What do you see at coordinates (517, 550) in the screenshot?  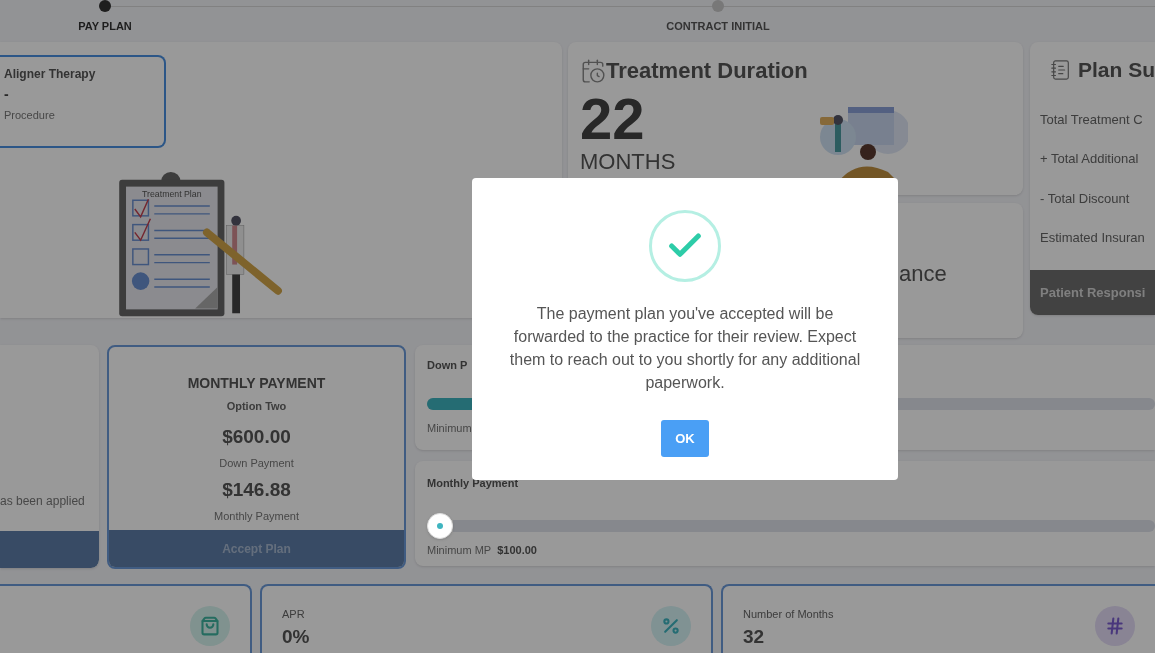 I see `minimum-value: $100.00` at bounding box center [517, 550].